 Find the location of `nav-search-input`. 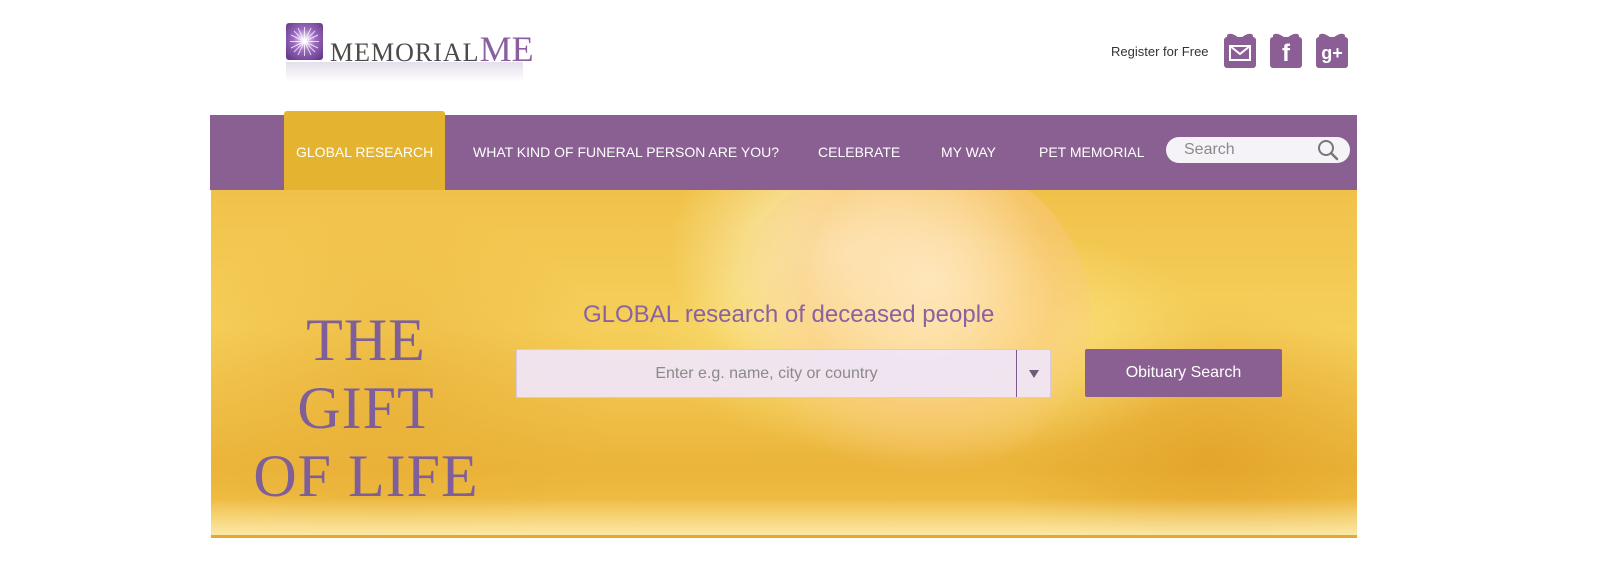

nav-search-input is located at coordinates (1249, 150).